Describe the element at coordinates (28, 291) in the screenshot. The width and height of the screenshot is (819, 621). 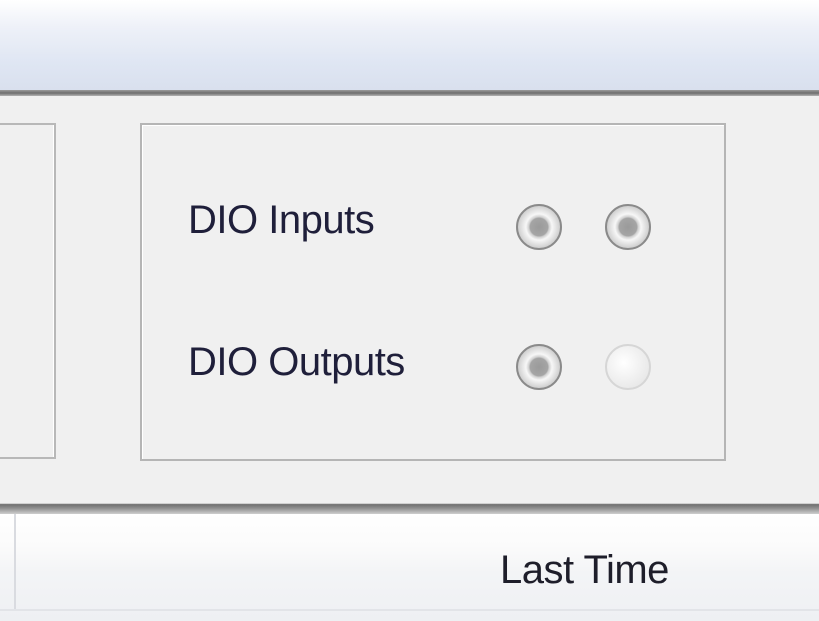
I see `left-group-box` at that location.